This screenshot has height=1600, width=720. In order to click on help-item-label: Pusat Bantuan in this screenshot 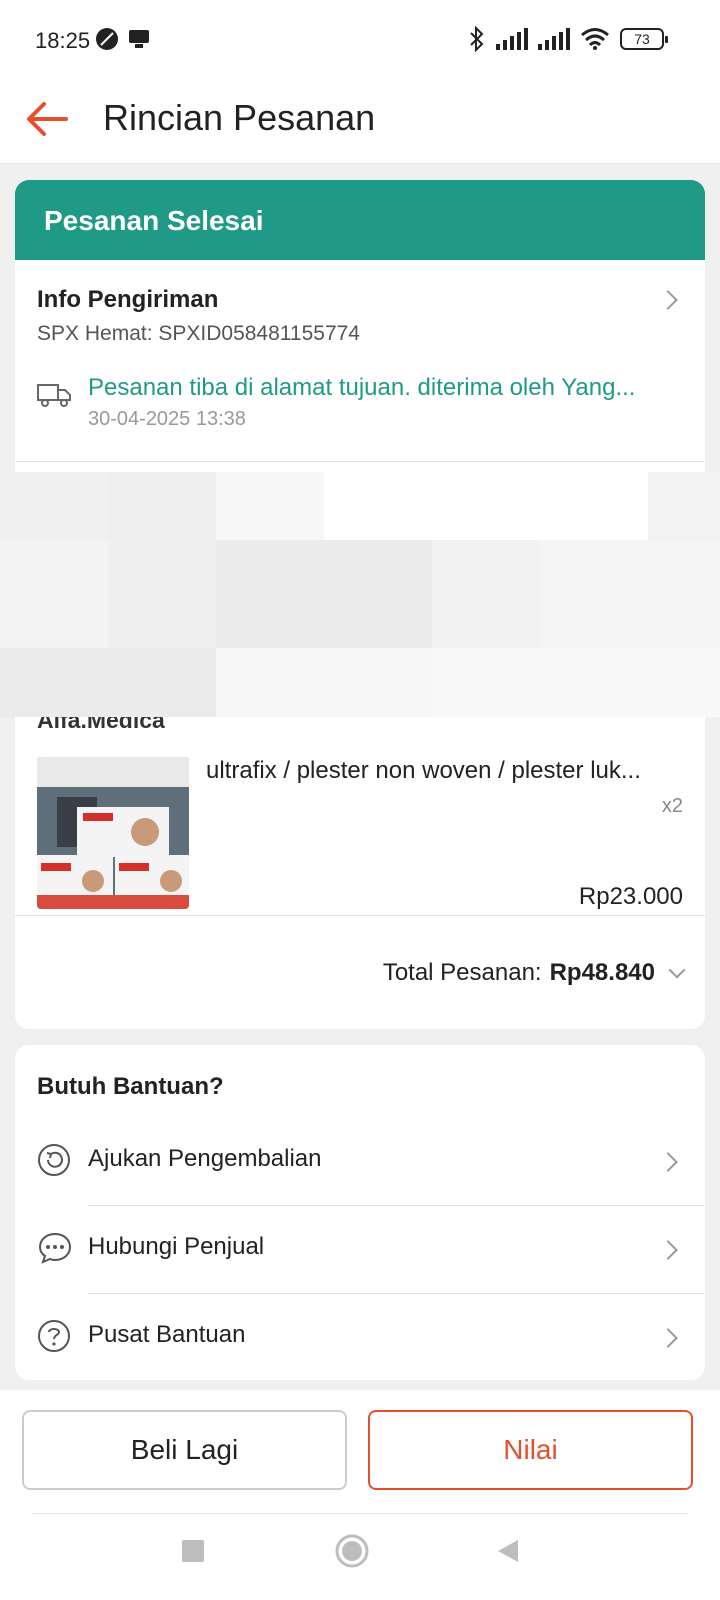, I will do `click(167, 1334)`.